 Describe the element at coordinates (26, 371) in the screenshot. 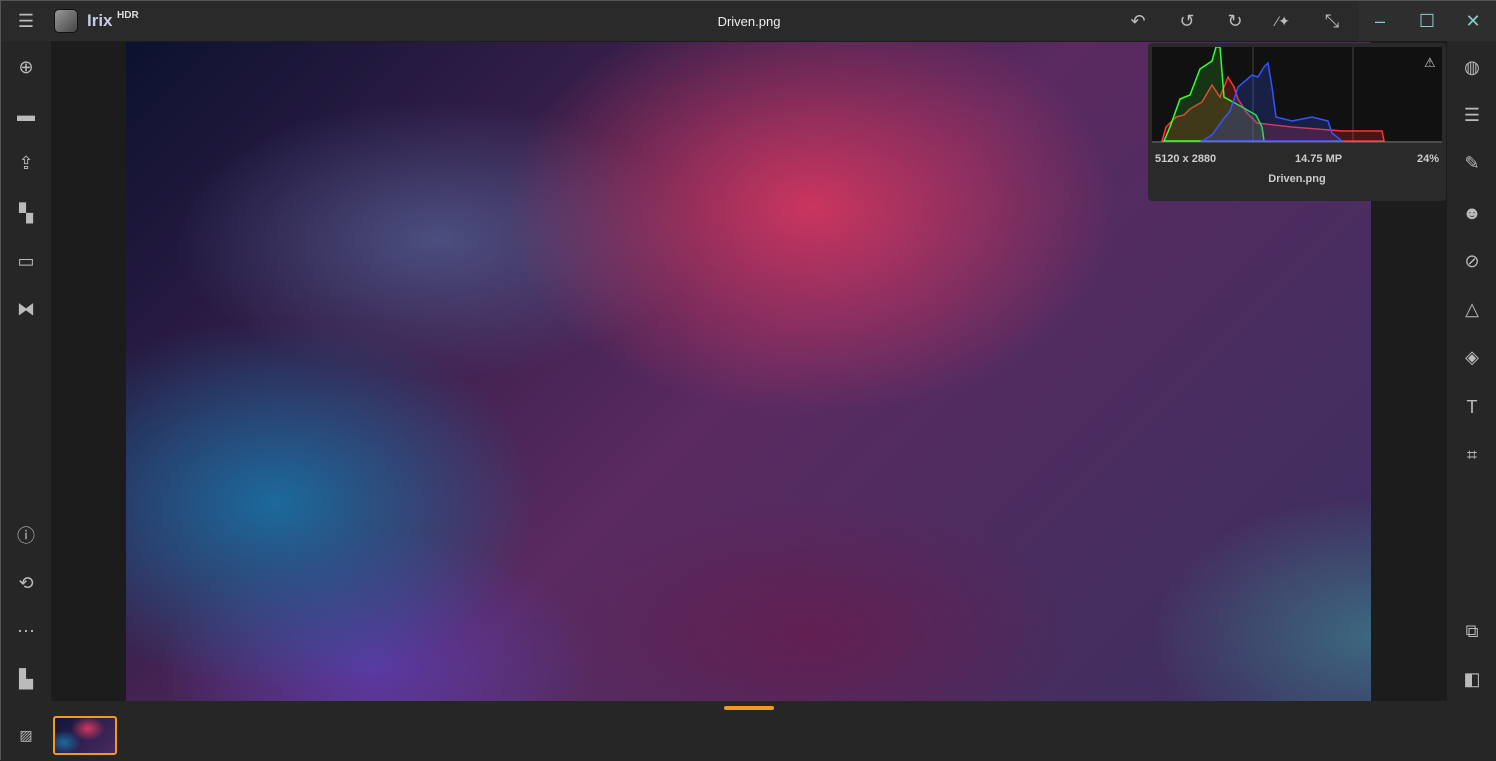

I see `left-sidebar: ⊕ ▬ ⇪ ▚ ▭ ⧓ ⓘ ⟲ ⋯ ▙` at that location.